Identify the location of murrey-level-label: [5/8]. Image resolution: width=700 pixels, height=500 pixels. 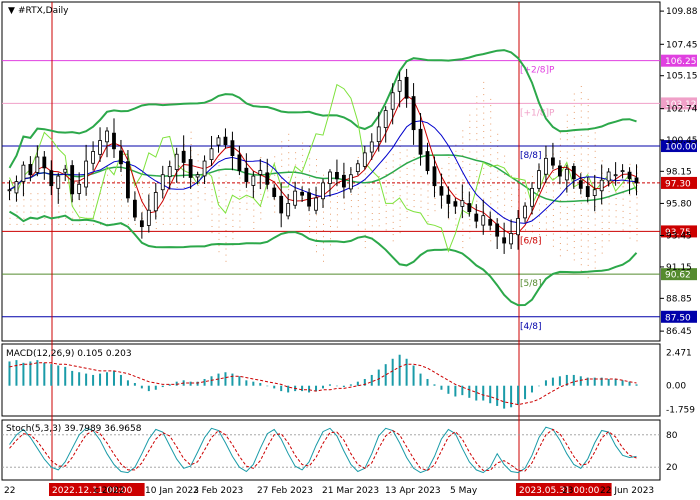
(531, 284).